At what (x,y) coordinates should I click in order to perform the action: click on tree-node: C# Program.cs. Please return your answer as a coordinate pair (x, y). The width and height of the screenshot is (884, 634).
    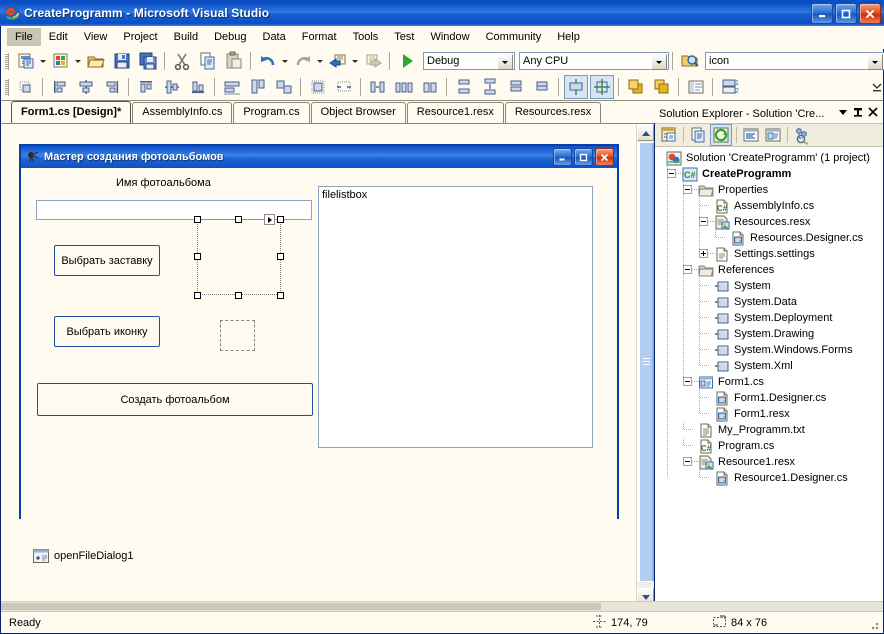
    Looking at the image, I should click on (736, 446).